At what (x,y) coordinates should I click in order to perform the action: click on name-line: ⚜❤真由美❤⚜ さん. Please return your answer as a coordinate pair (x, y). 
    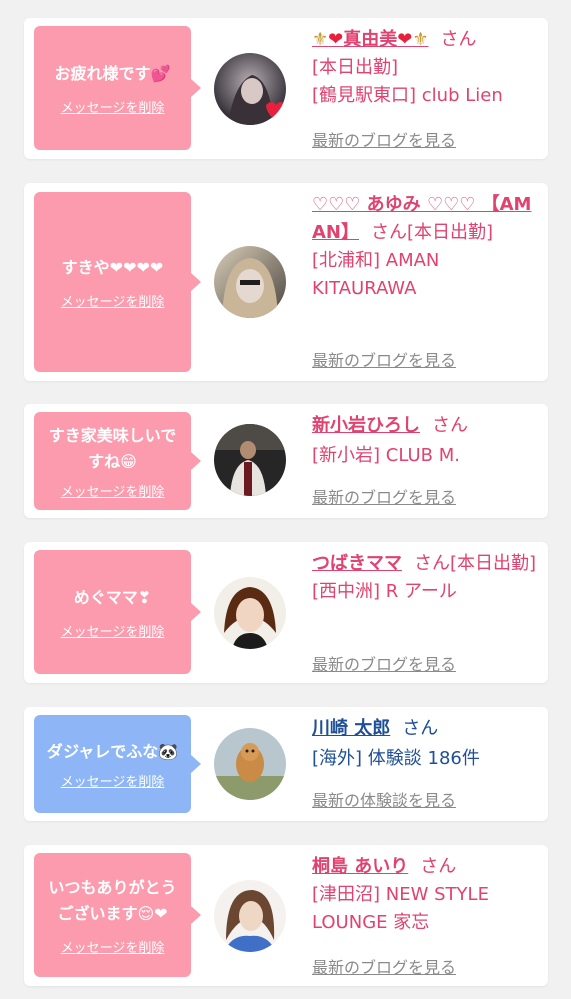
    Looking at the image, I should click on (428, 40).